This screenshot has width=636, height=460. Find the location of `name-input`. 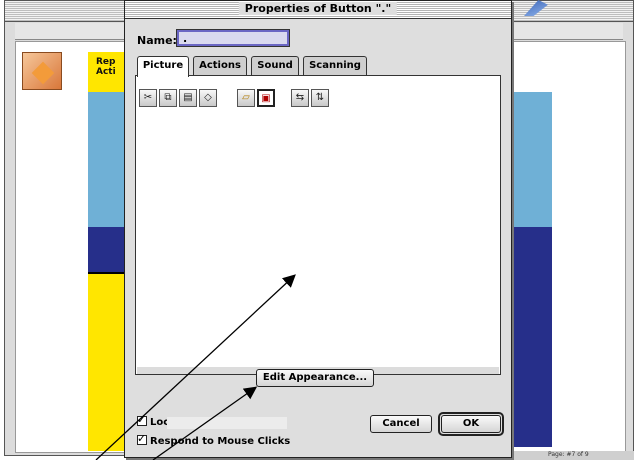

name-input is located at coordinates (233, 38).